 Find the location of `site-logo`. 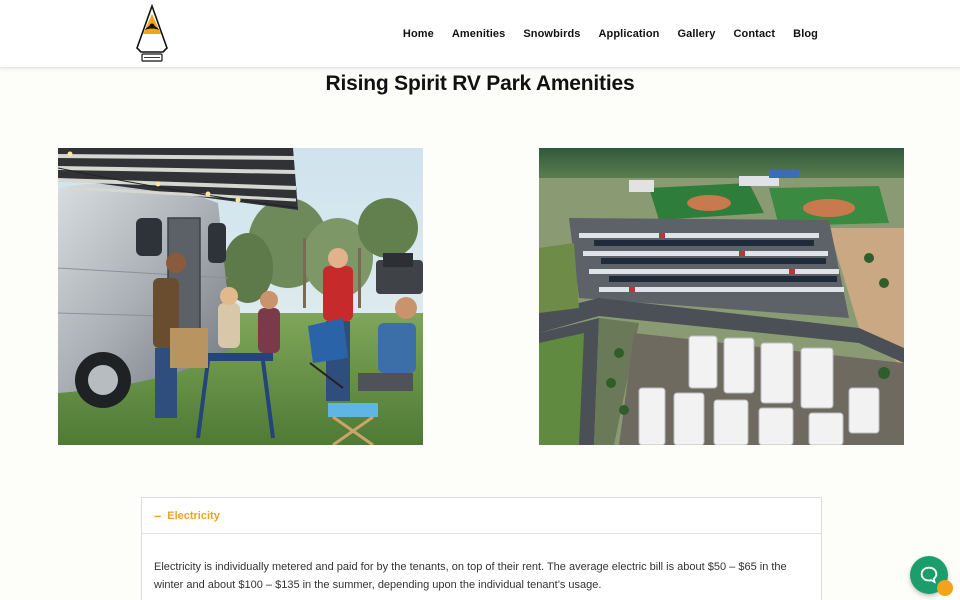

site-logo is located at coordinates (152, 33).